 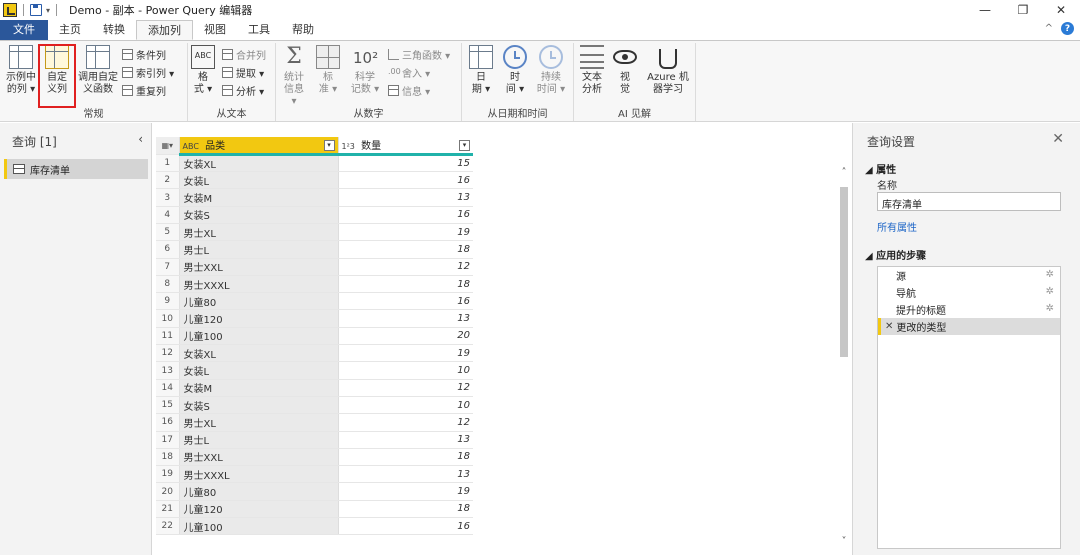 What do you see at coordinates (844, 272) in the screenshot?
I see `scroll-thumb` at bounding box center [844, 272].